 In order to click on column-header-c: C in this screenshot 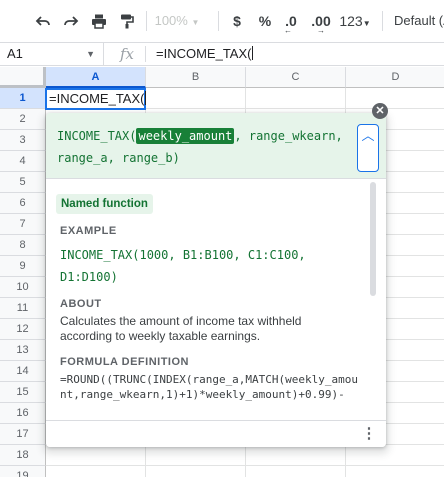, I will do `click(296, 77)`.